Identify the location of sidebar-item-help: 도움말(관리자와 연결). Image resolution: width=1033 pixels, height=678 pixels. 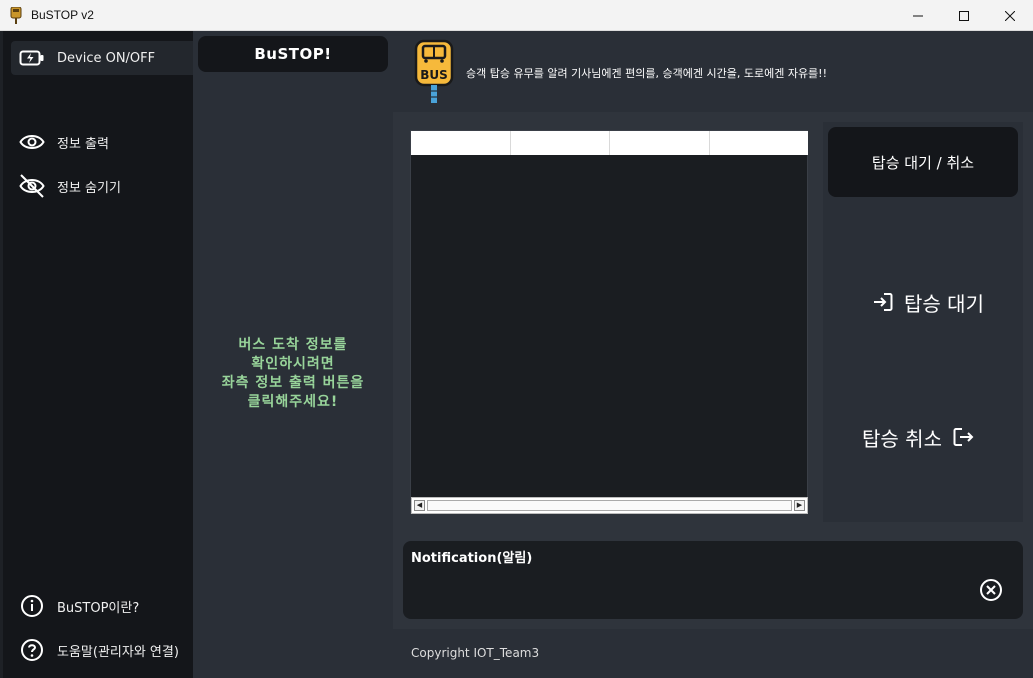
(95, 650).